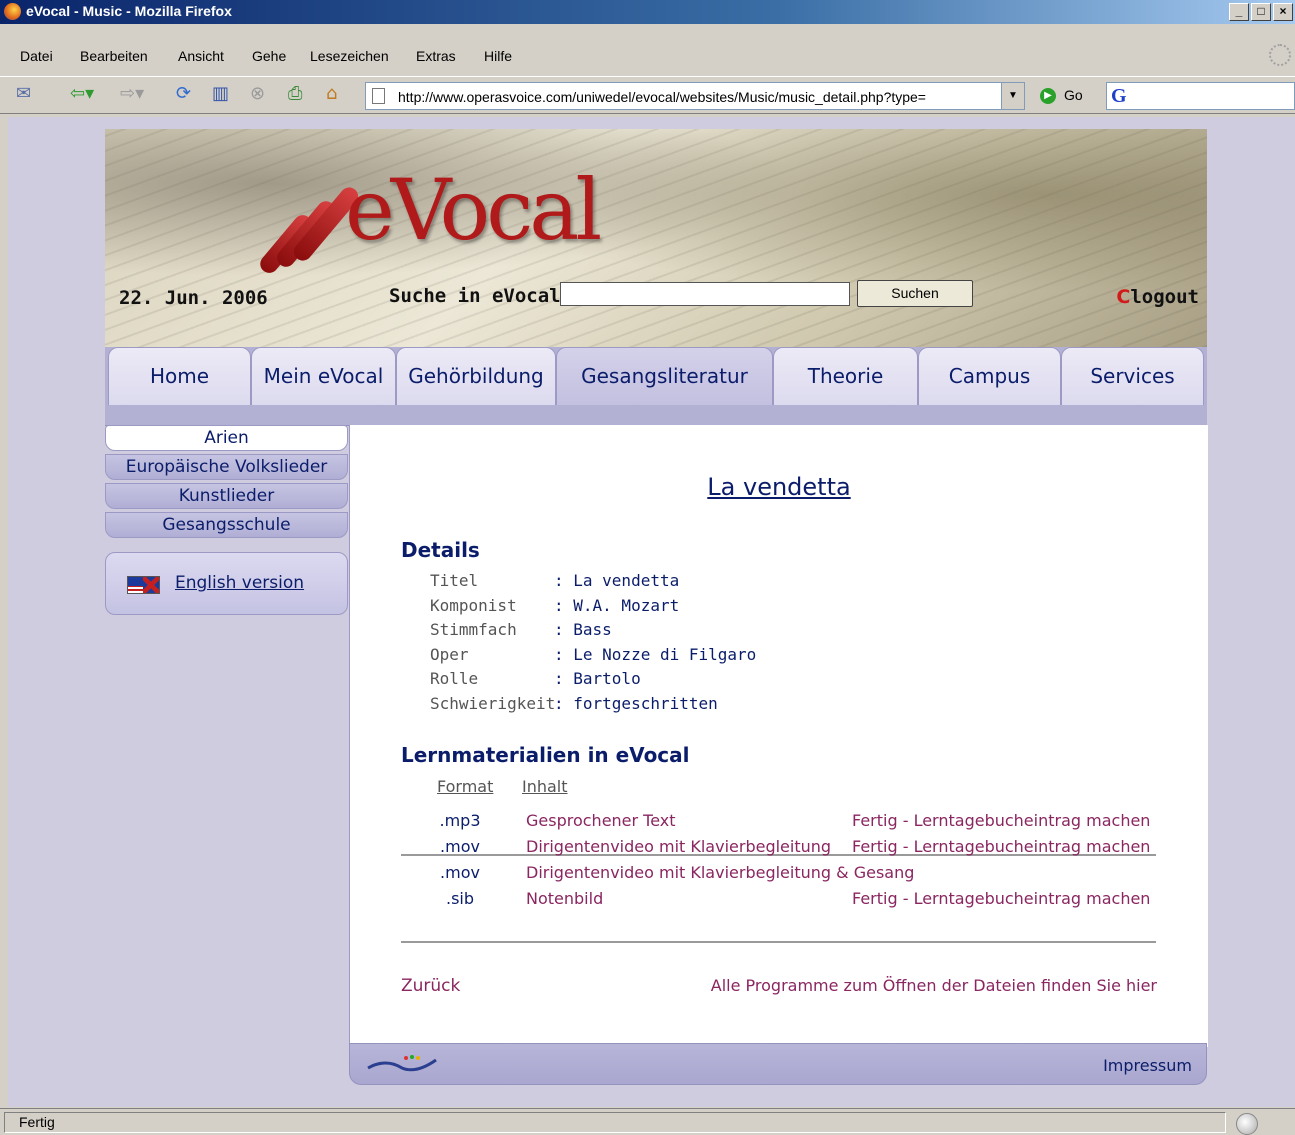 The image size is (1295, 1135). I want to click on uk-us-flag-icon, so click(143, 585).